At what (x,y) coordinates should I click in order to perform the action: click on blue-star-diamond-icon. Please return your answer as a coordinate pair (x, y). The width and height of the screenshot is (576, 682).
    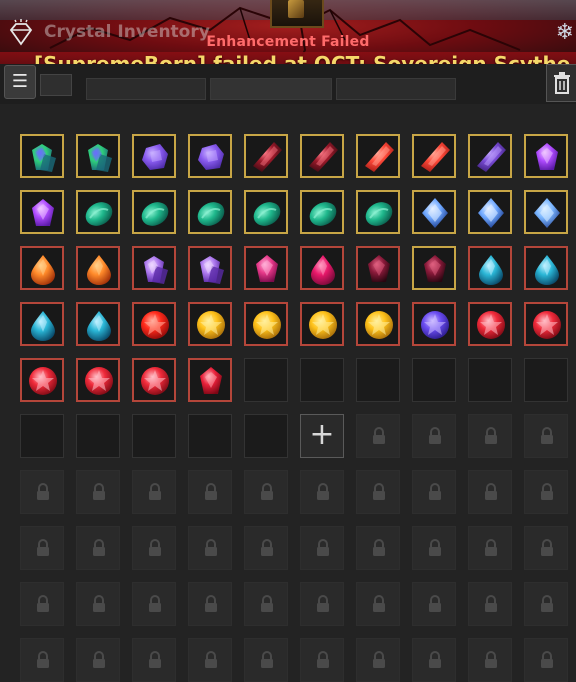
    Looking at the image, I should click on (491, 213).